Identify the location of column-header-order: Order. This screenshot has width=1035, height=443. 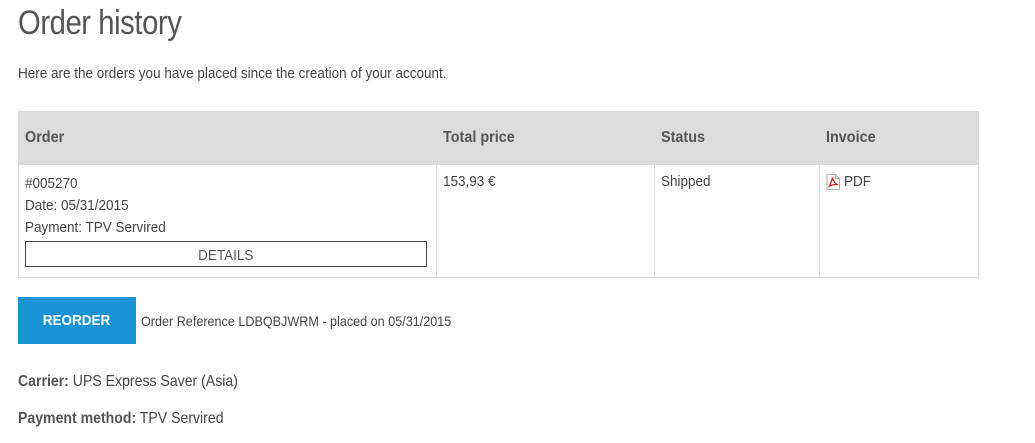
(227, 138).